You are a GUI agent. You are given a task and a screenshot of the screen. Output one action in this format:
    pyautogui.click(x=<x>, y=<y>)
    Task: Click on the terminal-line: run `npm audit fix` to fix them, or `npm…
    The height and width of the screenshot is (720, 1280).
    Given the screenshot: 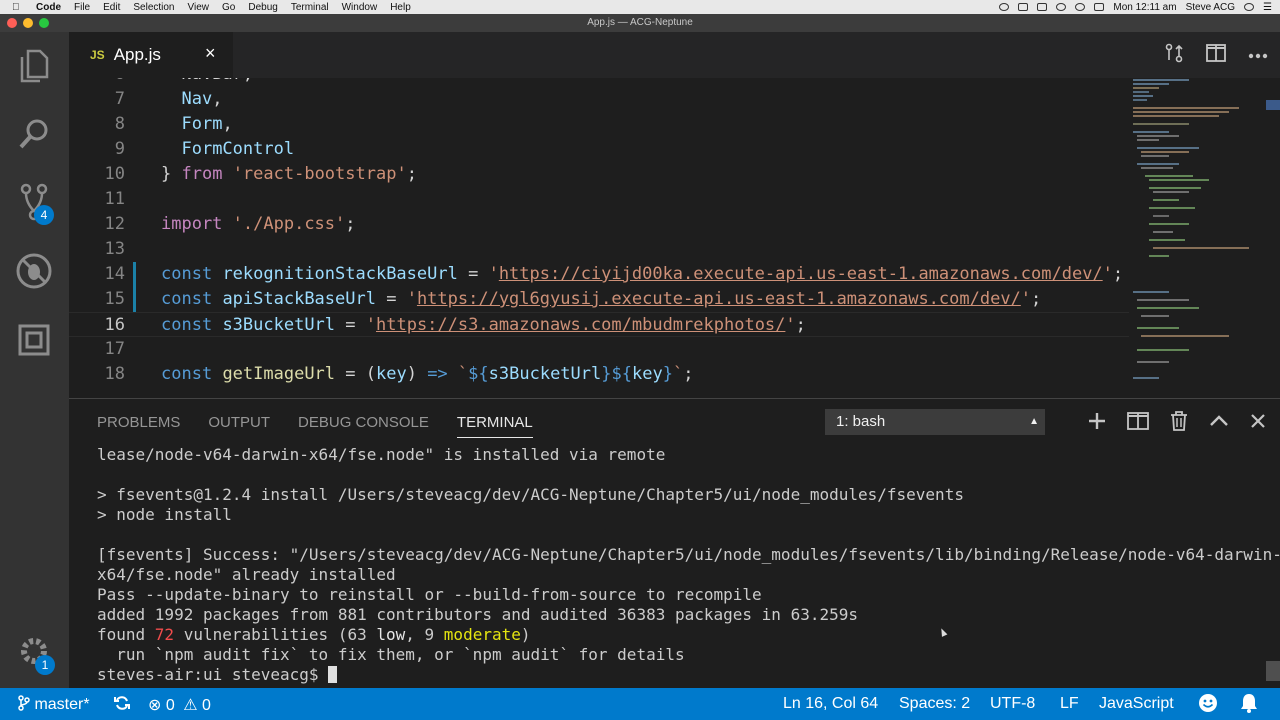 What is the action you would take?
    pyautogui.click(x=391, y=654)
    